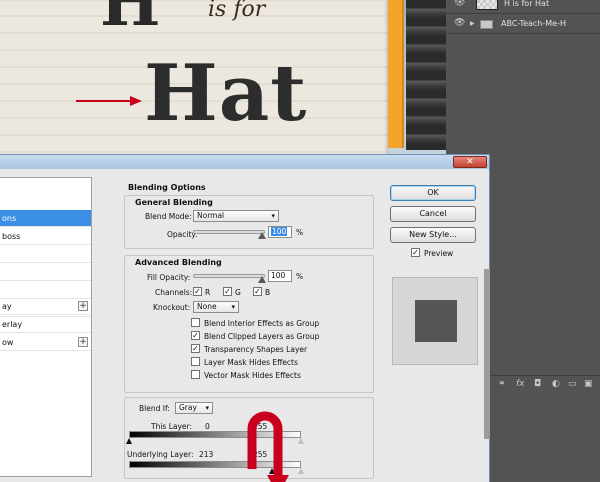 Image resolution: width=600 pixels, height=482 pixels. I want to click on styles-list: ons boss ay + erlay ow +, so click(46, 327).